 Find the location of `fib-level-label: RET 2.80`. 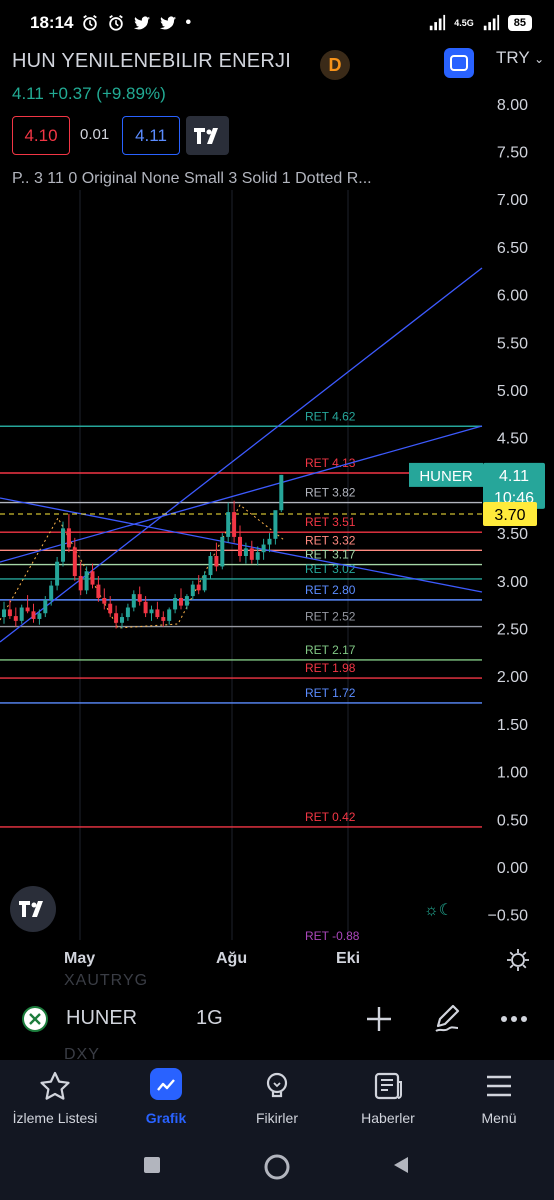

fib-level-label: RET 2.80 is located at coordinates (330, 590).